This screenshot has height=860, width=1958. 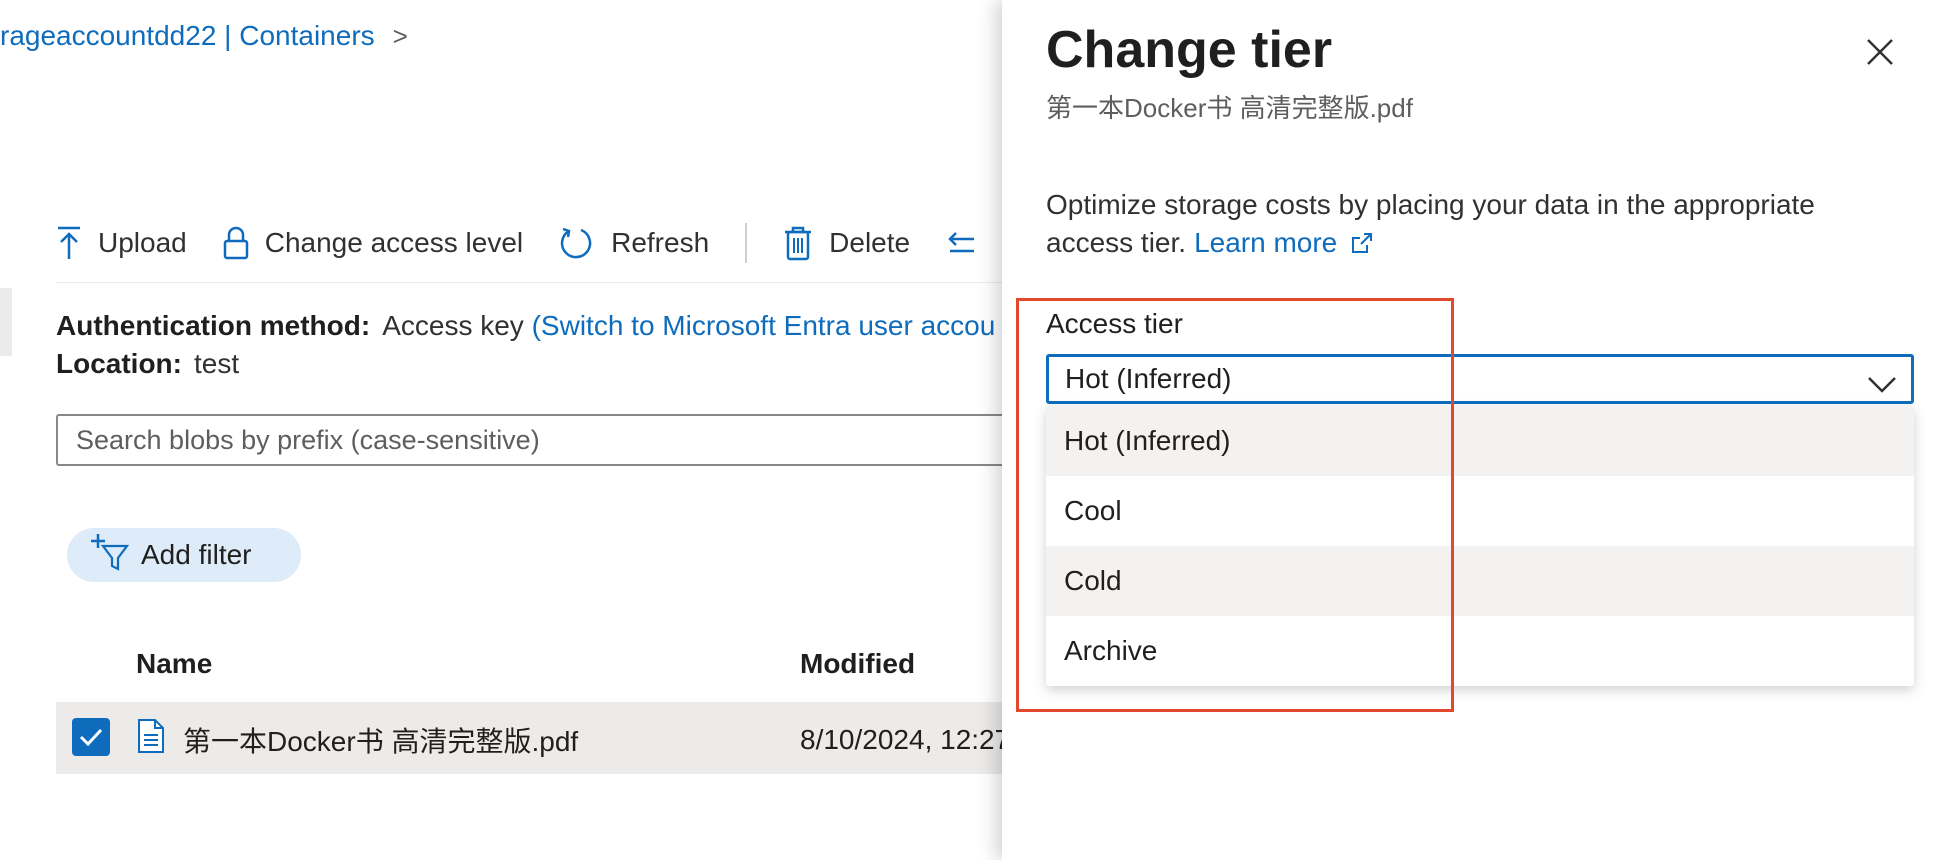 I want to click on close-icon, so click(x=1880, y=52).